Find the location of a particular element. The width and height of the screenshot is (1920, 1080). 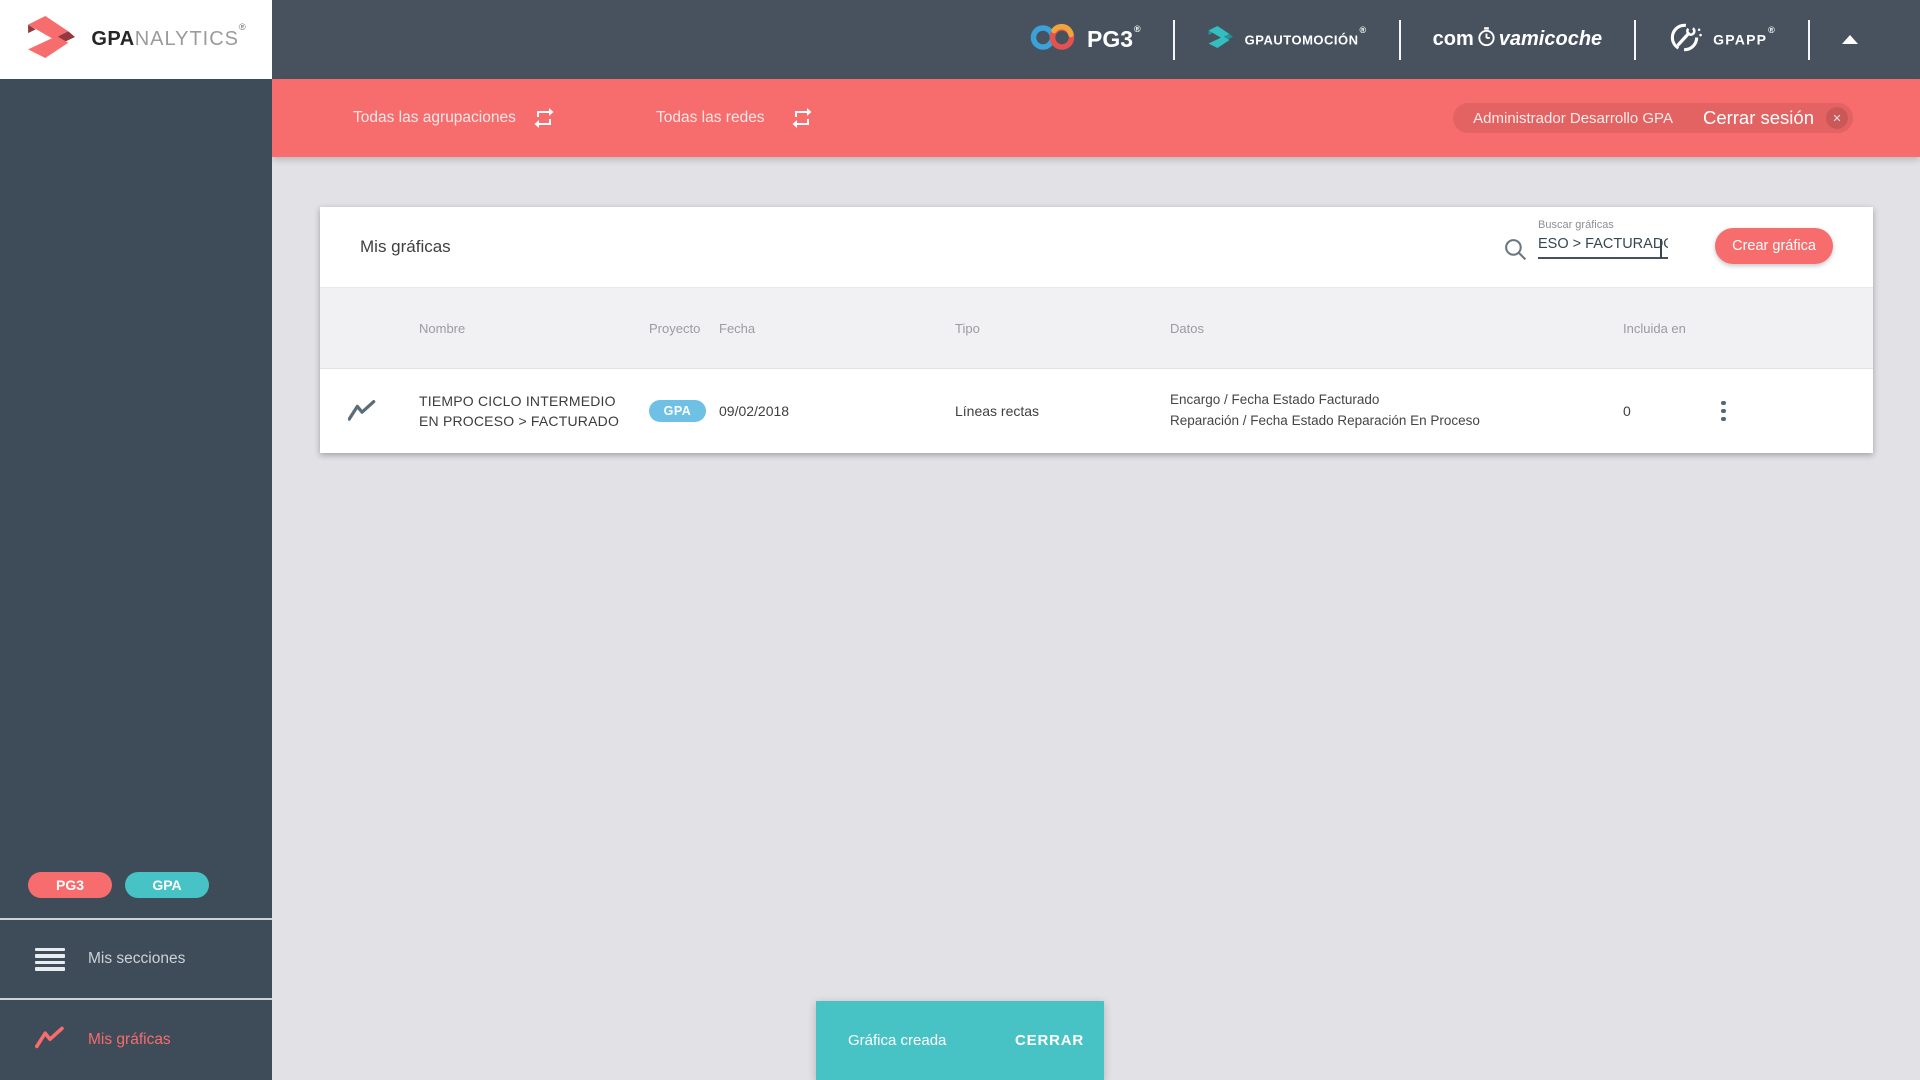

app-logo-wordmark: GPANALYTICS® is located at coordinates (169, 36).